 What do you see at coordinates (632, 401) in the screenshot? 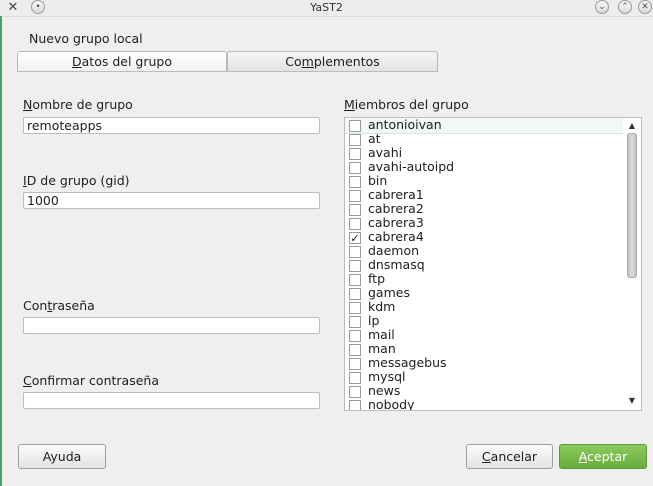
I see `scroll-down-arrow-icon: ▼` at bounding box center [632, 401].